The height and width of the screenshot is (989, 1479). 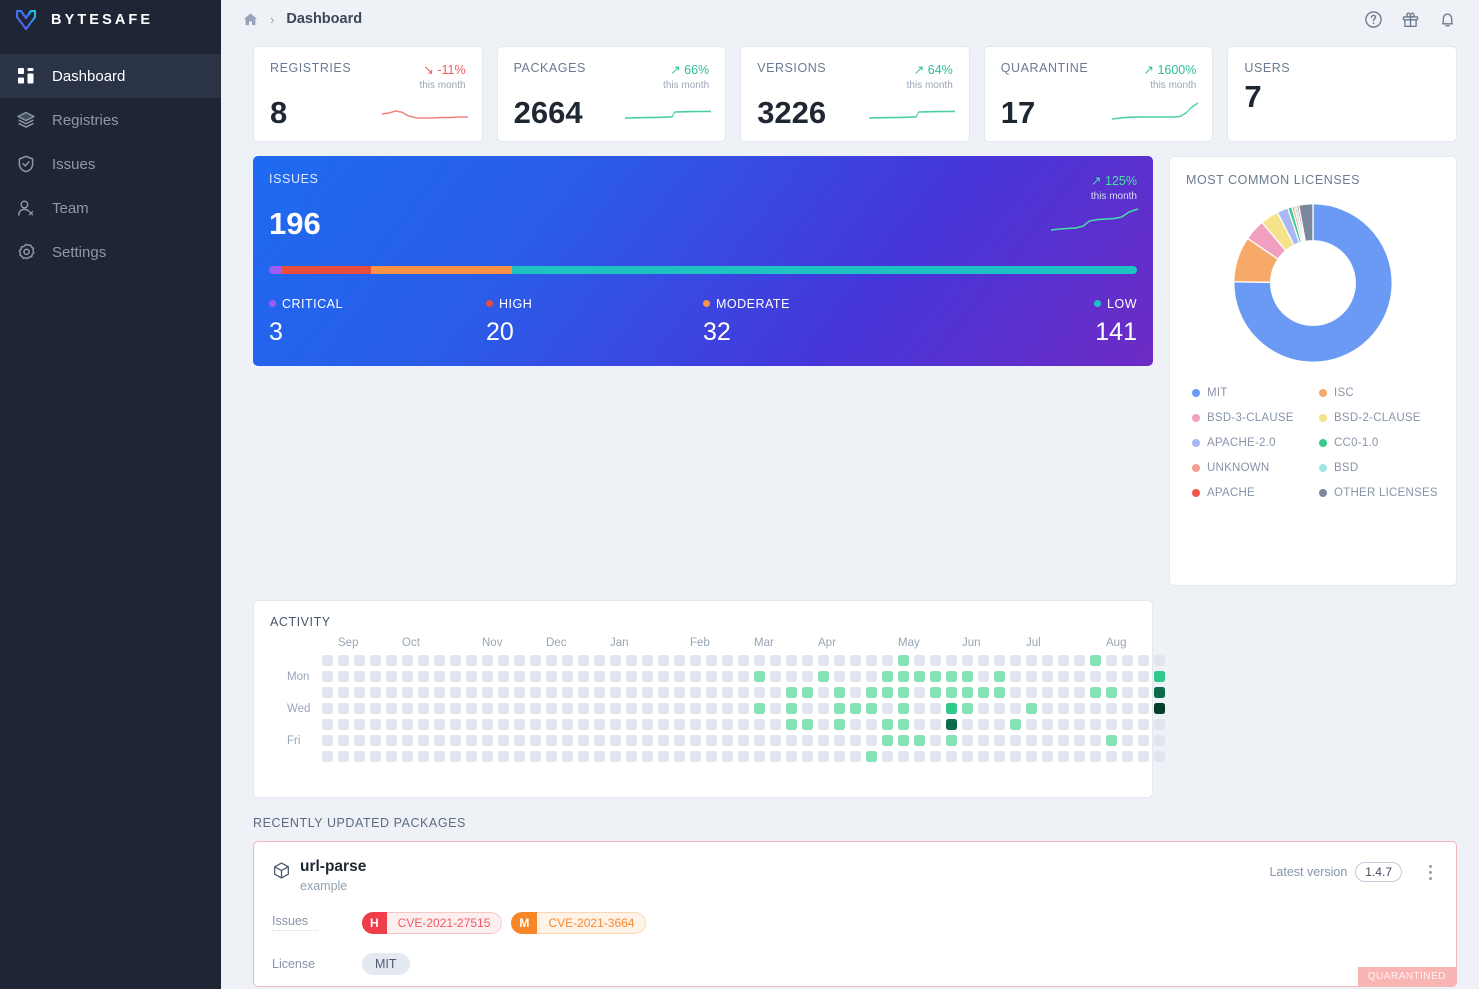 What do you see at coordinates (1373, 19) in the screenshot?
I see `help-circle-icon` at bounding box center [1373, 19].